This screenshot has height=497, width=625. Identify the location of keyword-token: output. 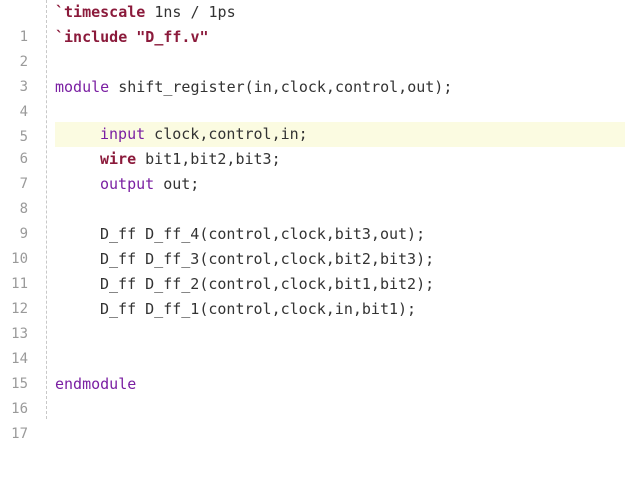
(127, 184).